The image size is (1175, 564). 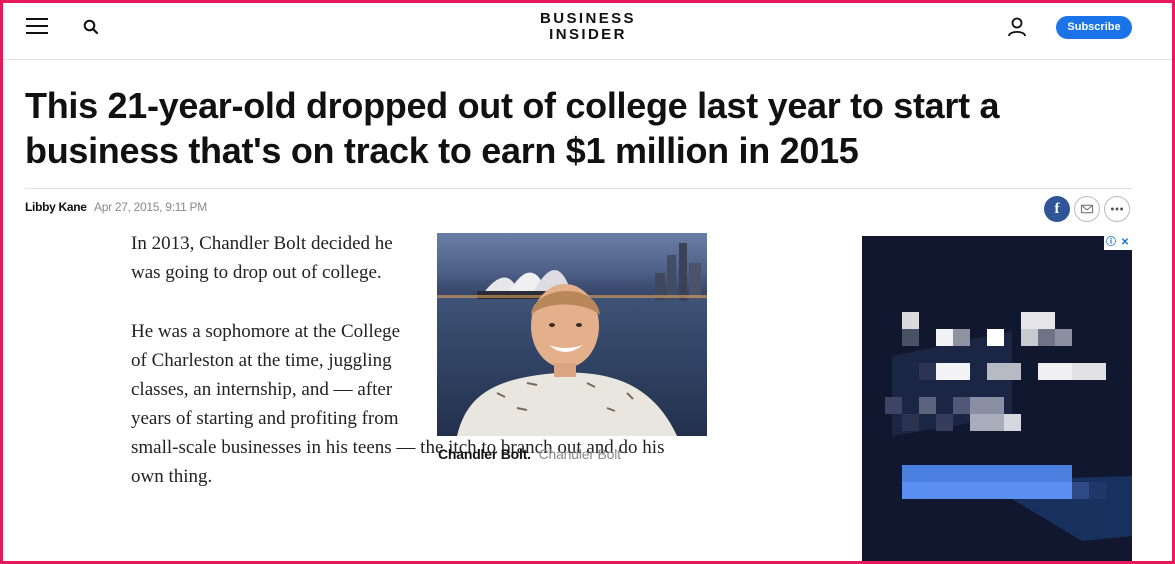 What do you see at coordinates (1017, 27) in the screenshot?
I see `account-icon` at bounding box center [1017, 27].